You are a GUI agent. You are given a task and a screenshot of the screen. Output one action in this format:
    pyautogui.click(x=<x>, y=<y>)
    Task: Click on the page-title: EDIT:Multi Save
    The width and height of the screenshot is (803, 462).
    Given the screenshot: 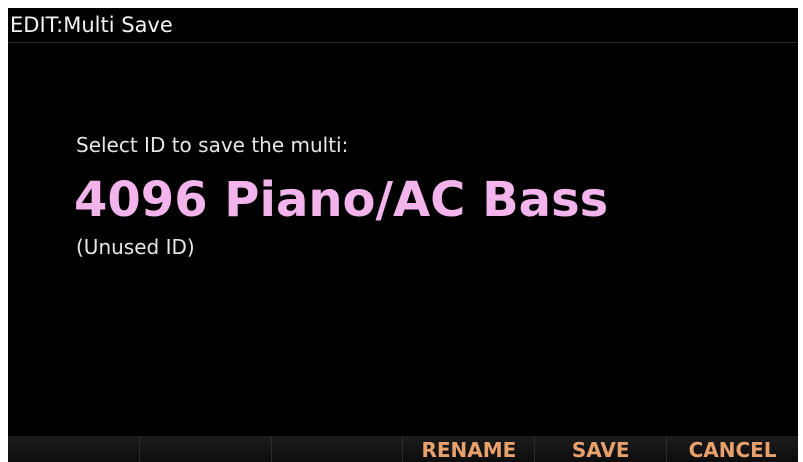 What is the action you would take?
    pyautogui.click(x=91, y=25)
    